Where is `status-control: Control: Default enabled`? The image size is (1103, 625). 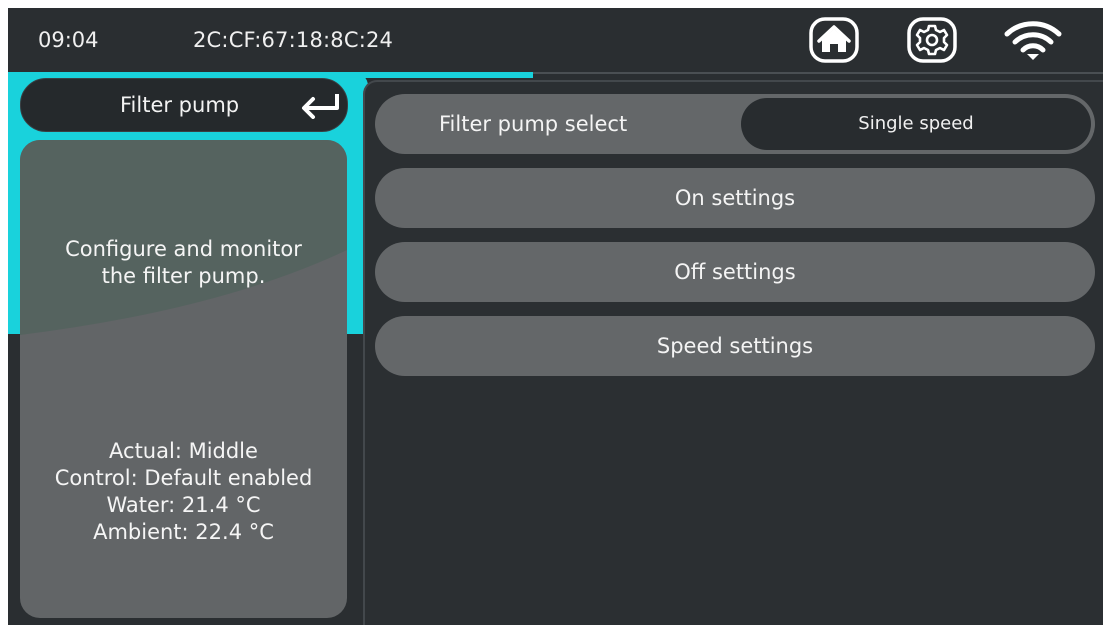
status-control: Control: Default enabled is located at coordinates (183, 478).